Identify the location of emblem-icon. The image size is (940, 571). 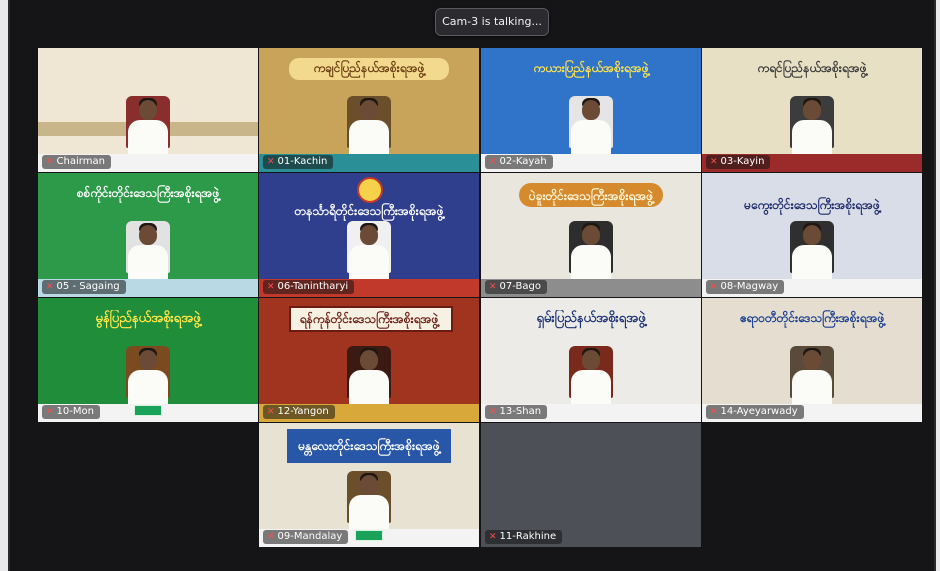
(370, 190).